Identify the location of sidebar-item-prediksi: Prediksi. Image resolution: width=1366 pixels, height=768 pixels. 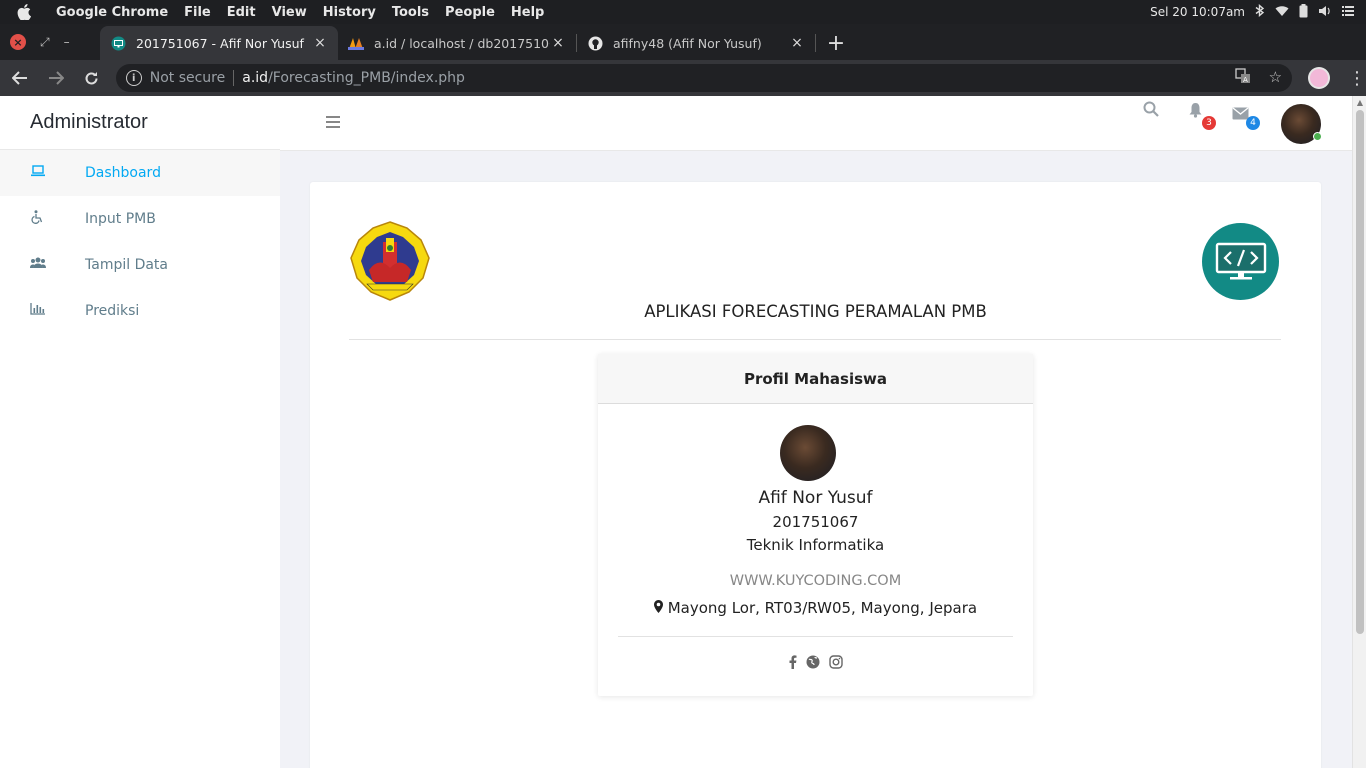
(140, 311).